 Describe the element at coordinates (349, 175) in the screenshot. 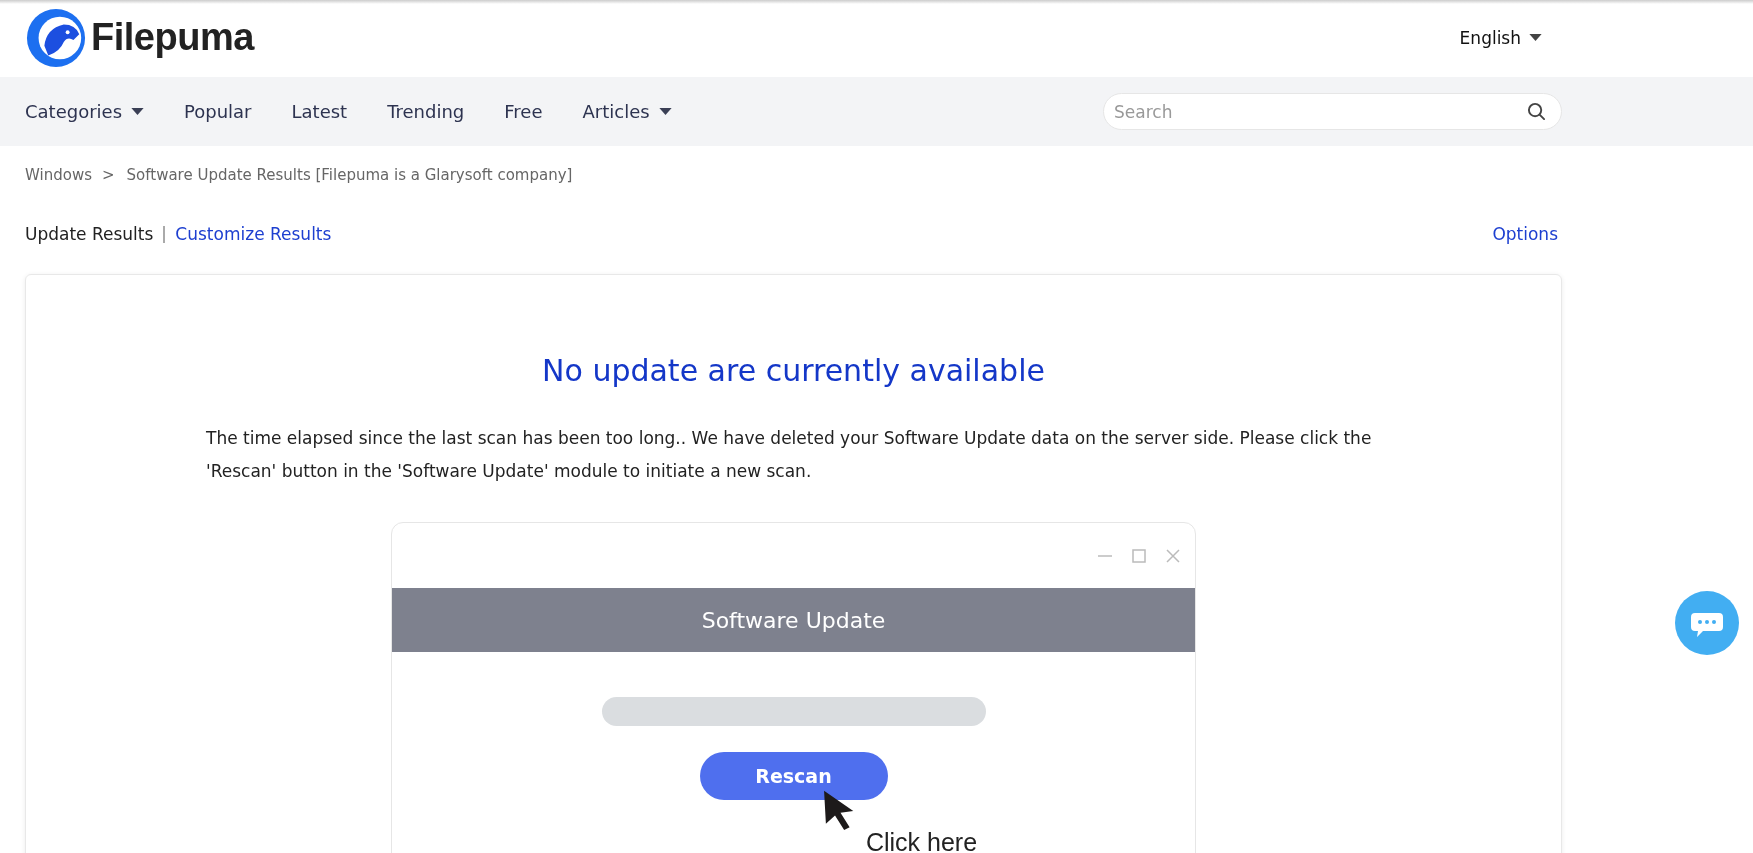

I see `breadcrumb-link: Software Update Results [Filepuma is a Glarysoft company]` at that location.